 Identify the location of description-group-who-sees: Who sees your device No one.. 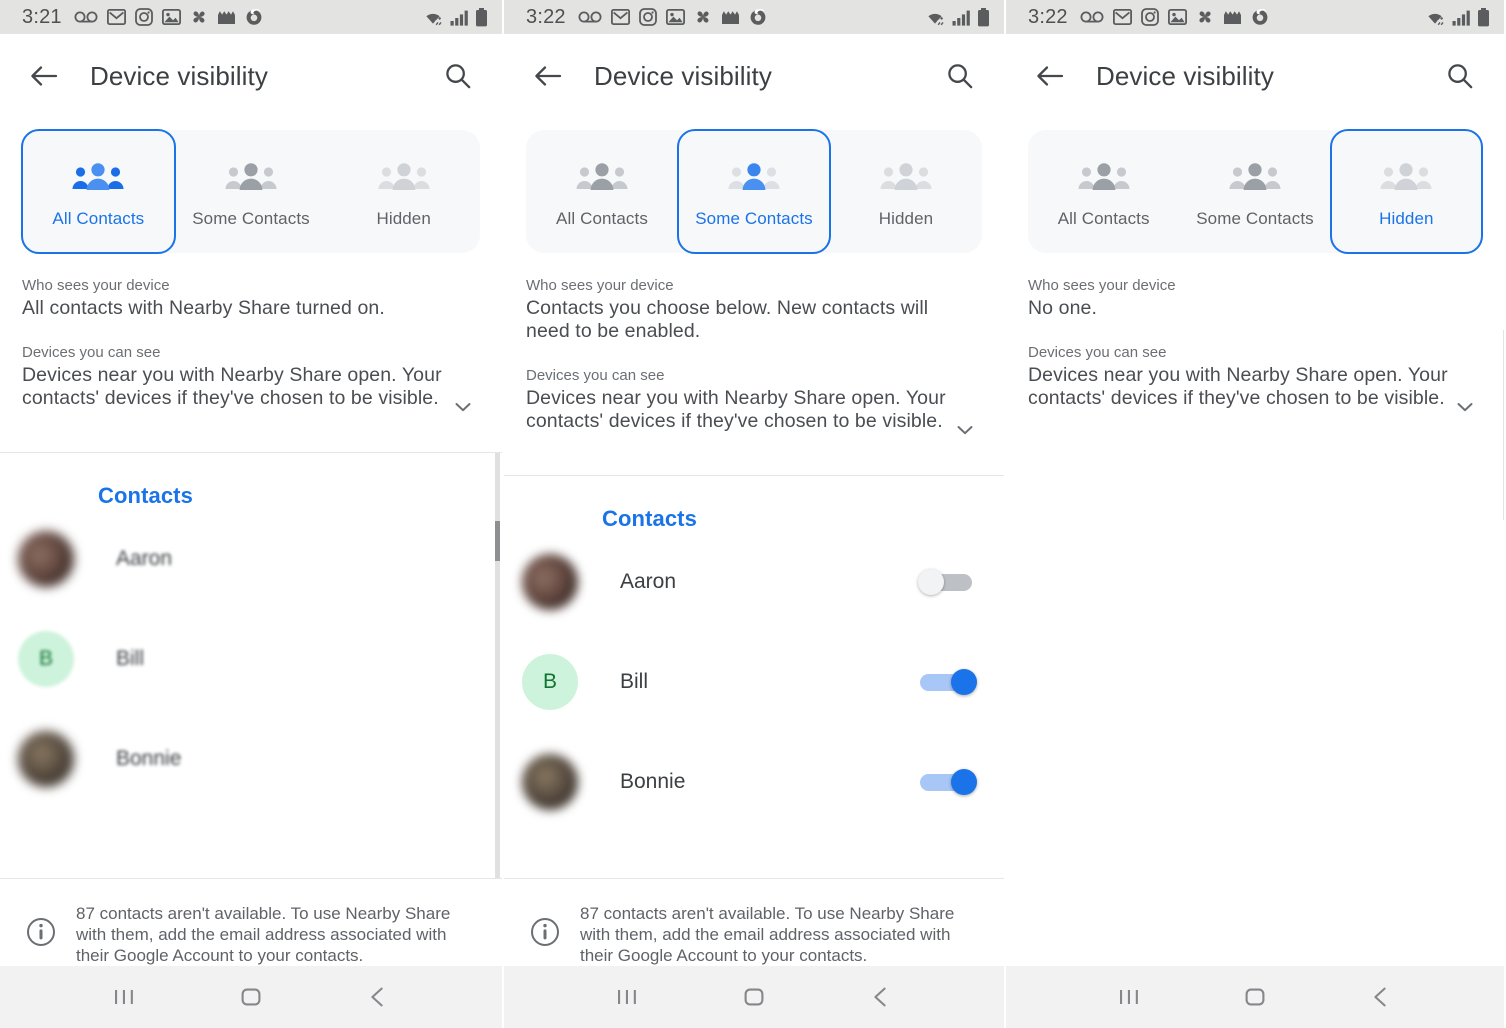
(1255, 297).